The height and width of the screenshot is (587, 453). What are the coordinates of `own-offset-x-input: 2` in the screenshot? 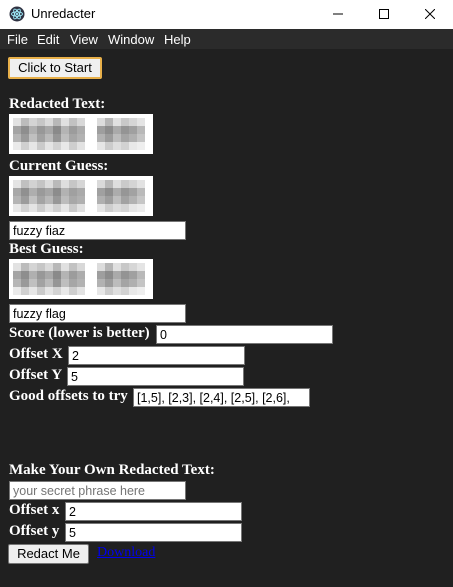 It's located at (153, 511).